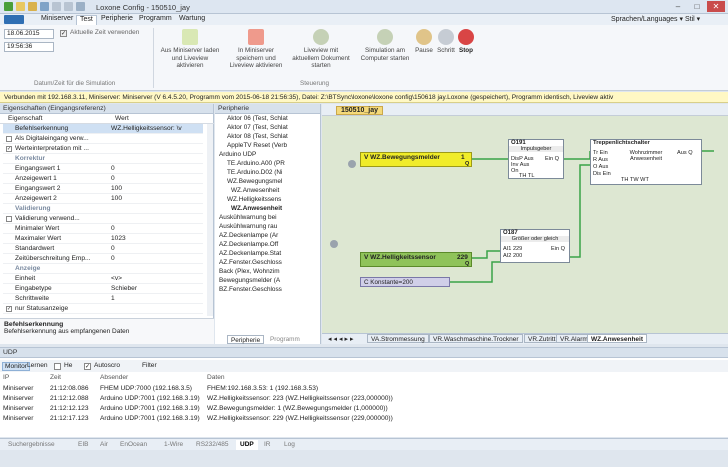  I want to click on property-row: Eingangswert 1 0, so click(103, 169).